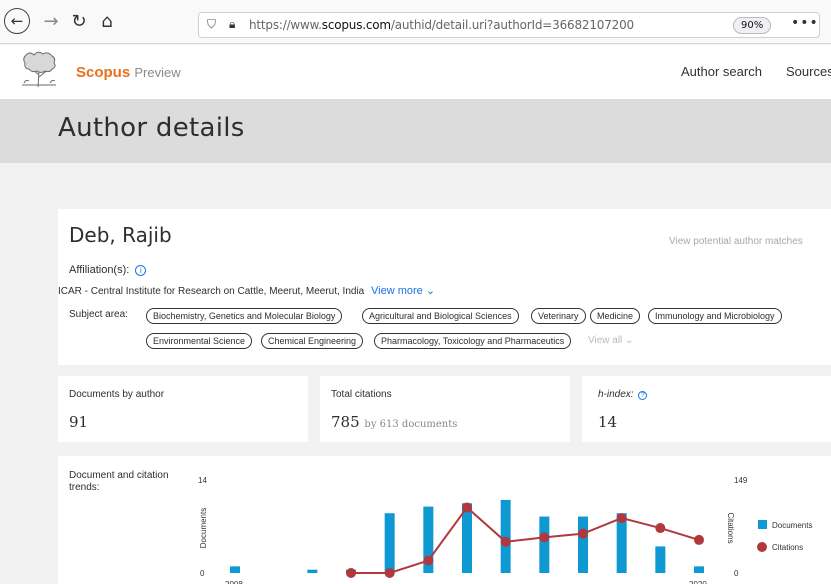 The width and height of the screenshot is (831, 584). What do you see at coordinates (787, 547) in the screenshot?
I see `legend-citations-label: Citations` at bounding box center [787, 547].